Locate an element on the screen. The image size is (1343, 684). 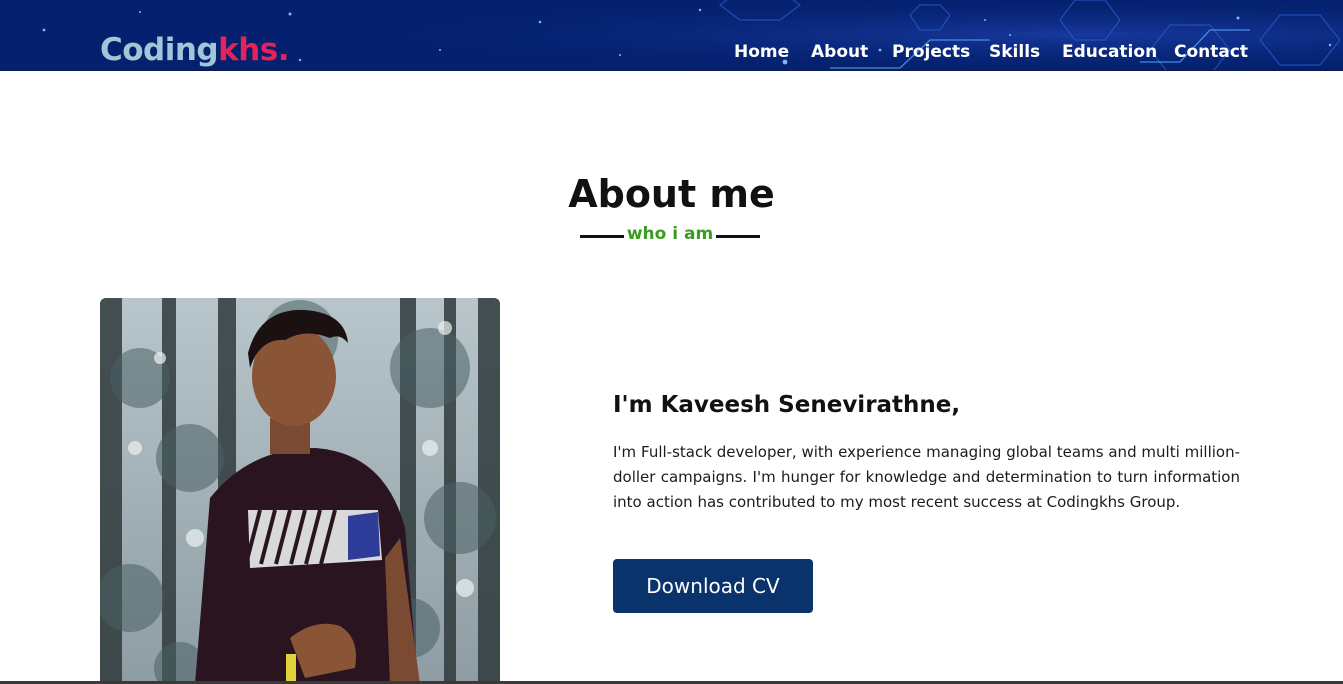
nav-link-education: Education is located at coordinates (1109, 52).